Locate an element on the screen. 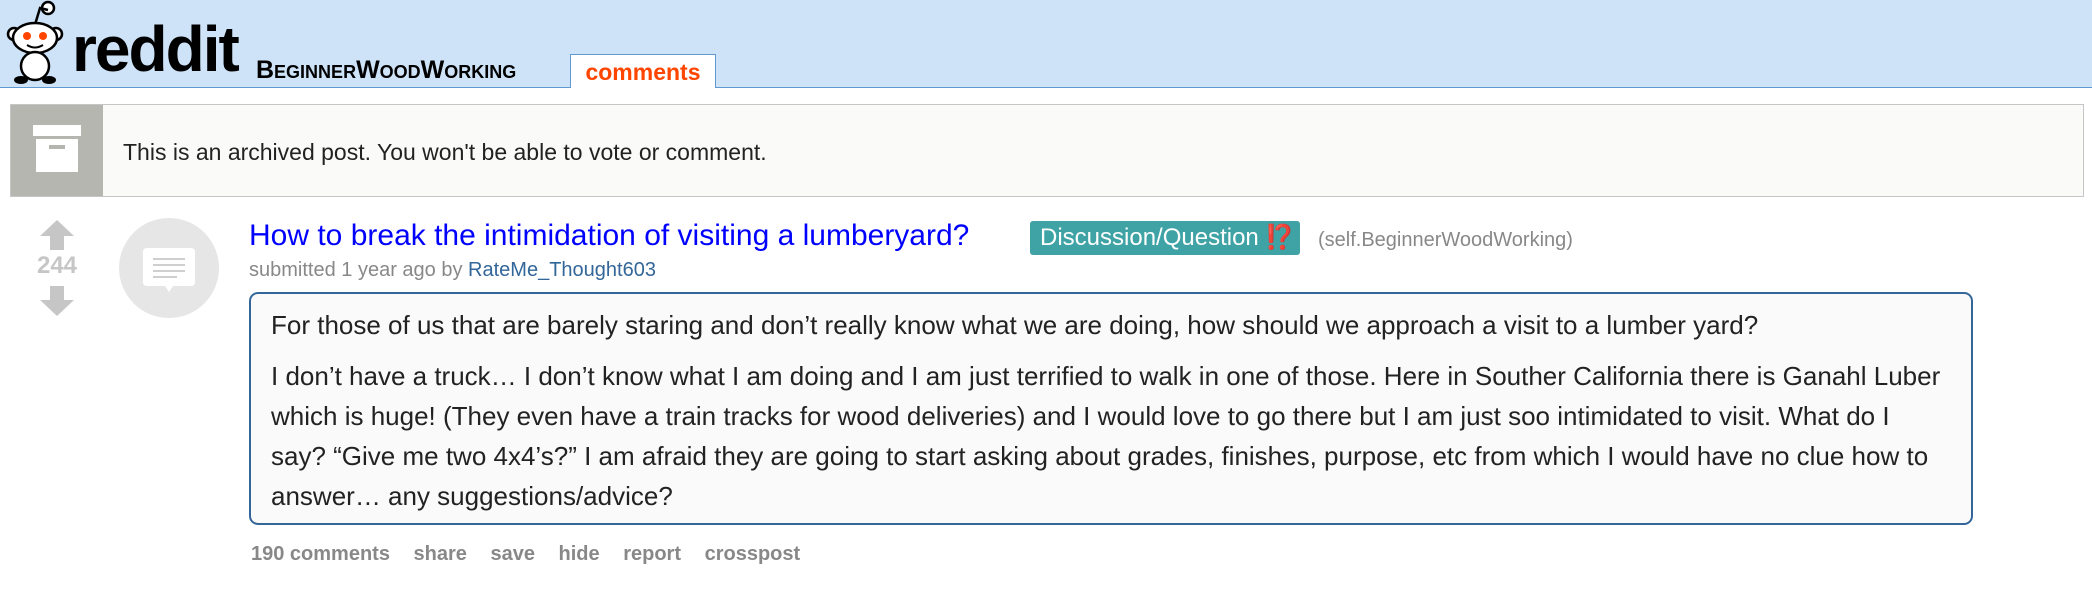 This screenshot has width=2092, height=606. crosspost-button: crosspost is located at coordinates (753, 554).